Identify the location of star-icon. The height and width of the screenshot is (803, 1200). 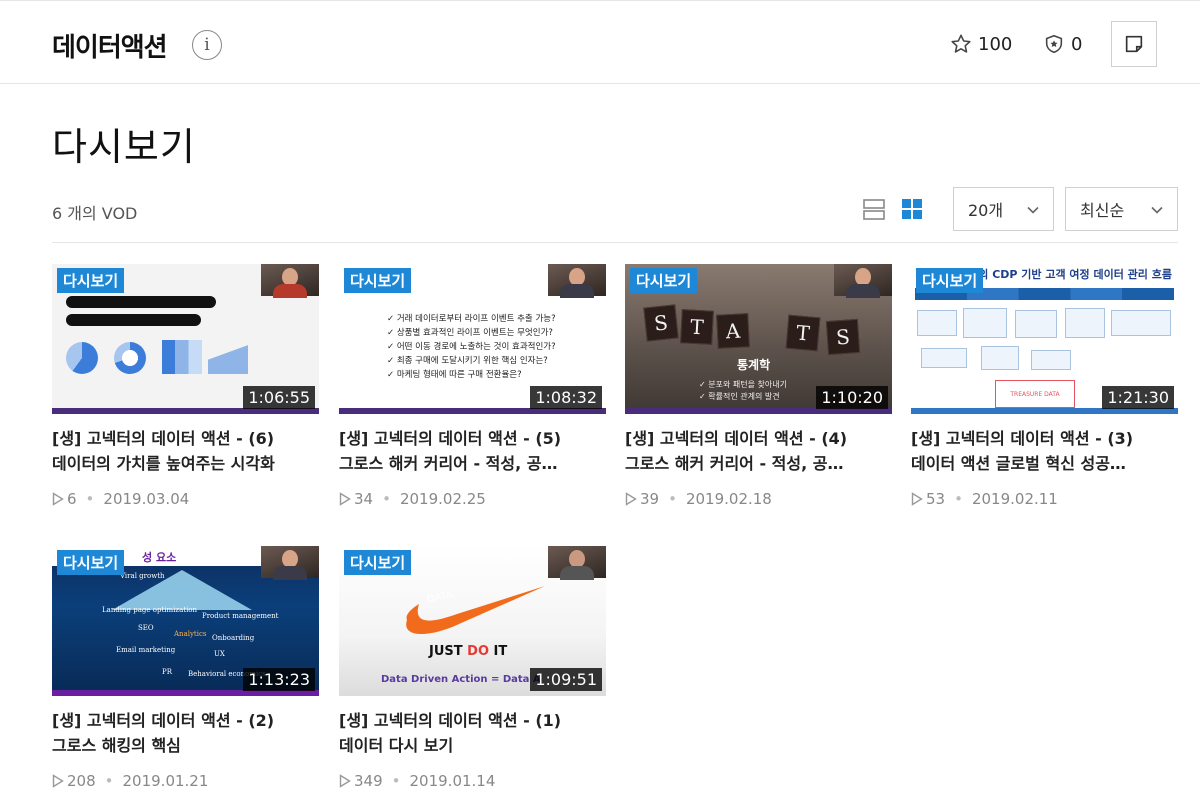
(961, 43).